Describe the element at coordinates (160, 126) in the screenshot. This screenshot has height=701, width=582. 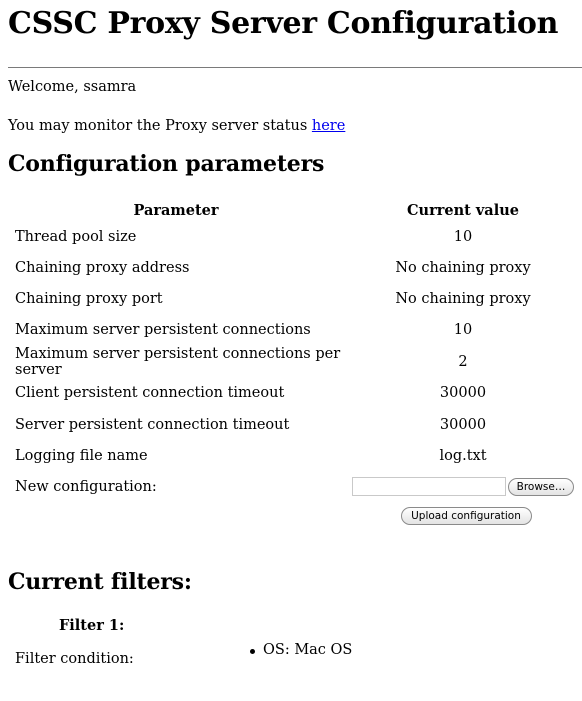
I see `monitor-label: You may monitor the Proxy server status` at that location.